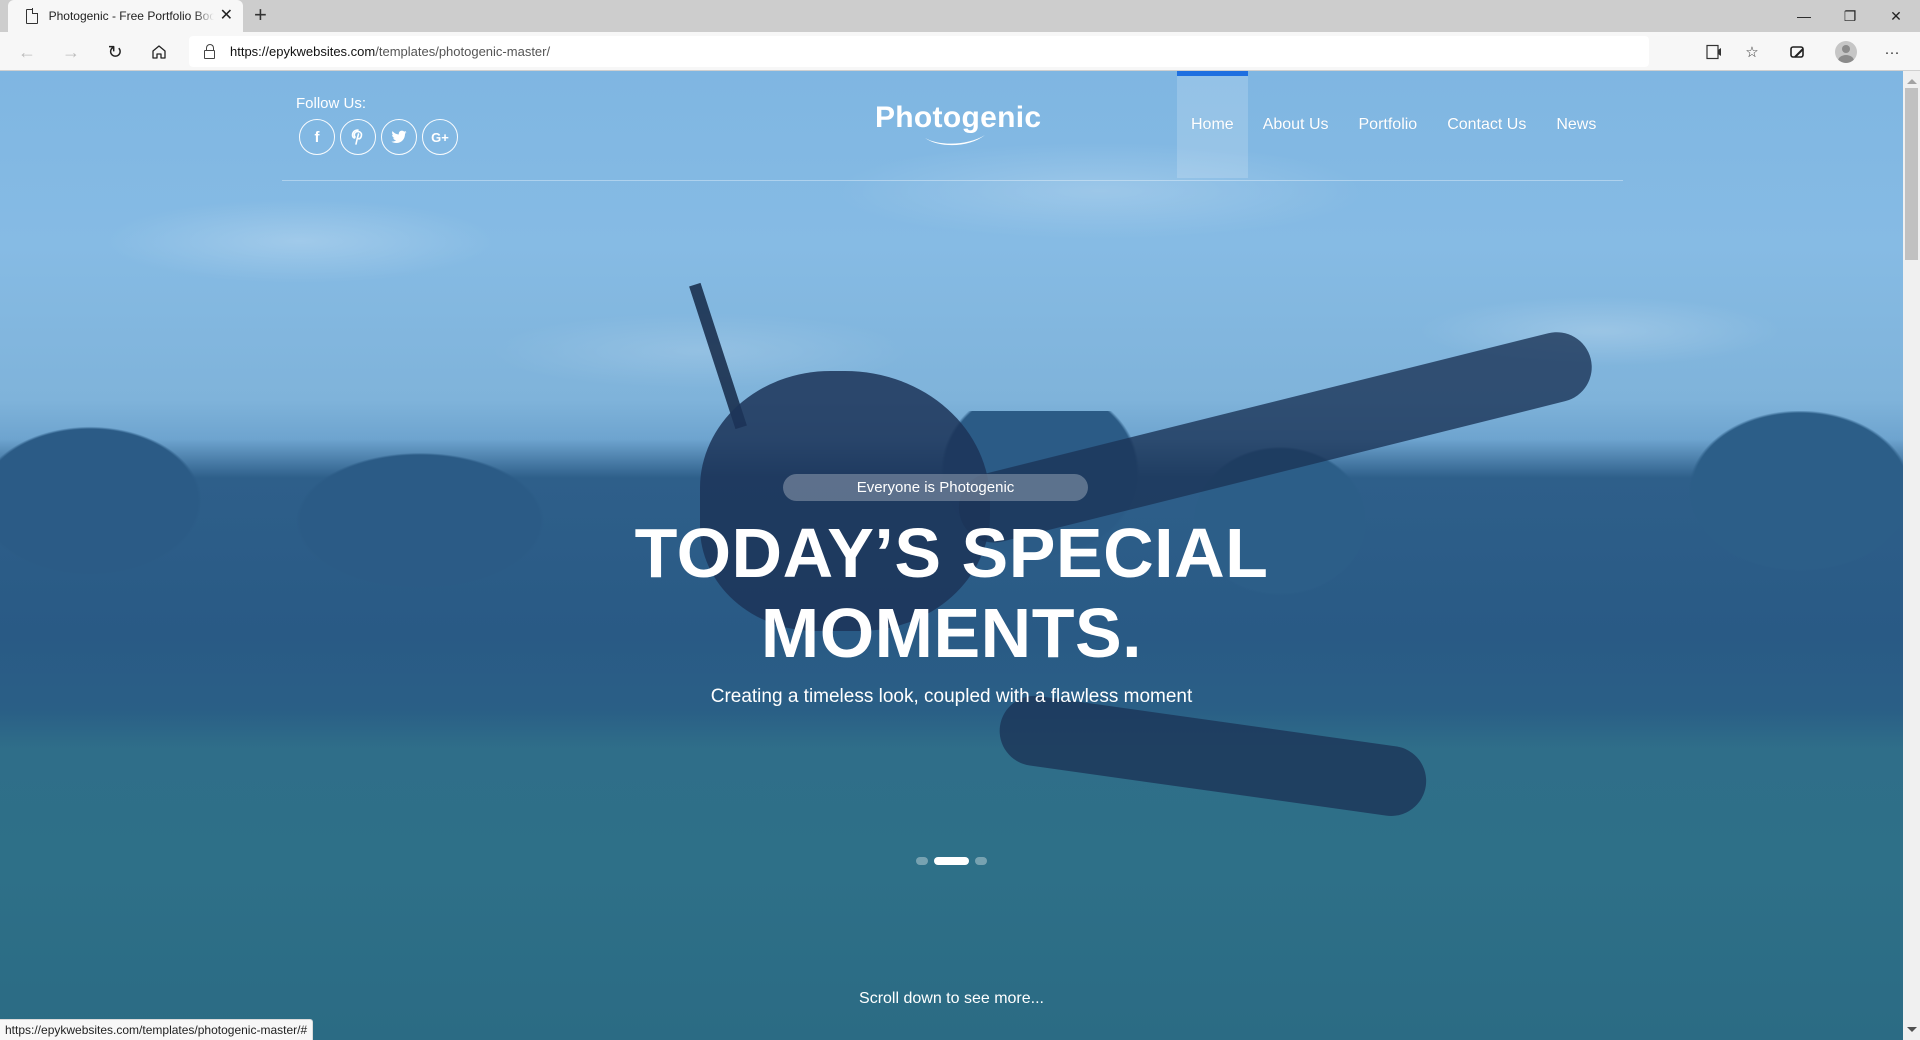 This screenshot has width=1920, height=1040. Describe the element at coordinates (1798, 52) in the screenshot. I see `collections-icon` at that location.